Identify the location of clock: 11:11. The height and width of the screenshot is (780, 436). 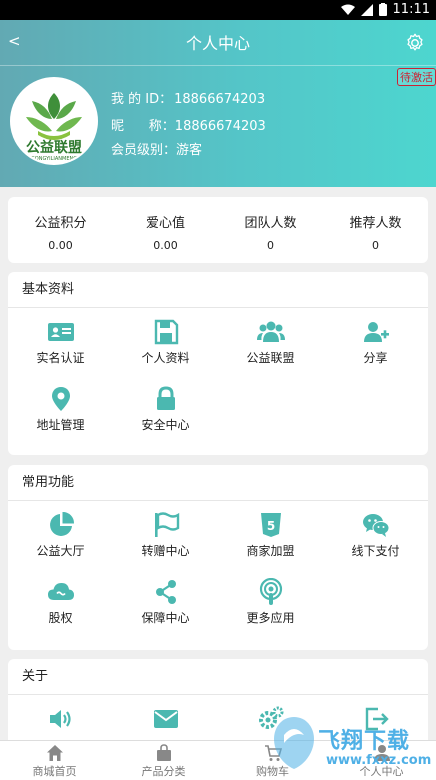
(411, 9).